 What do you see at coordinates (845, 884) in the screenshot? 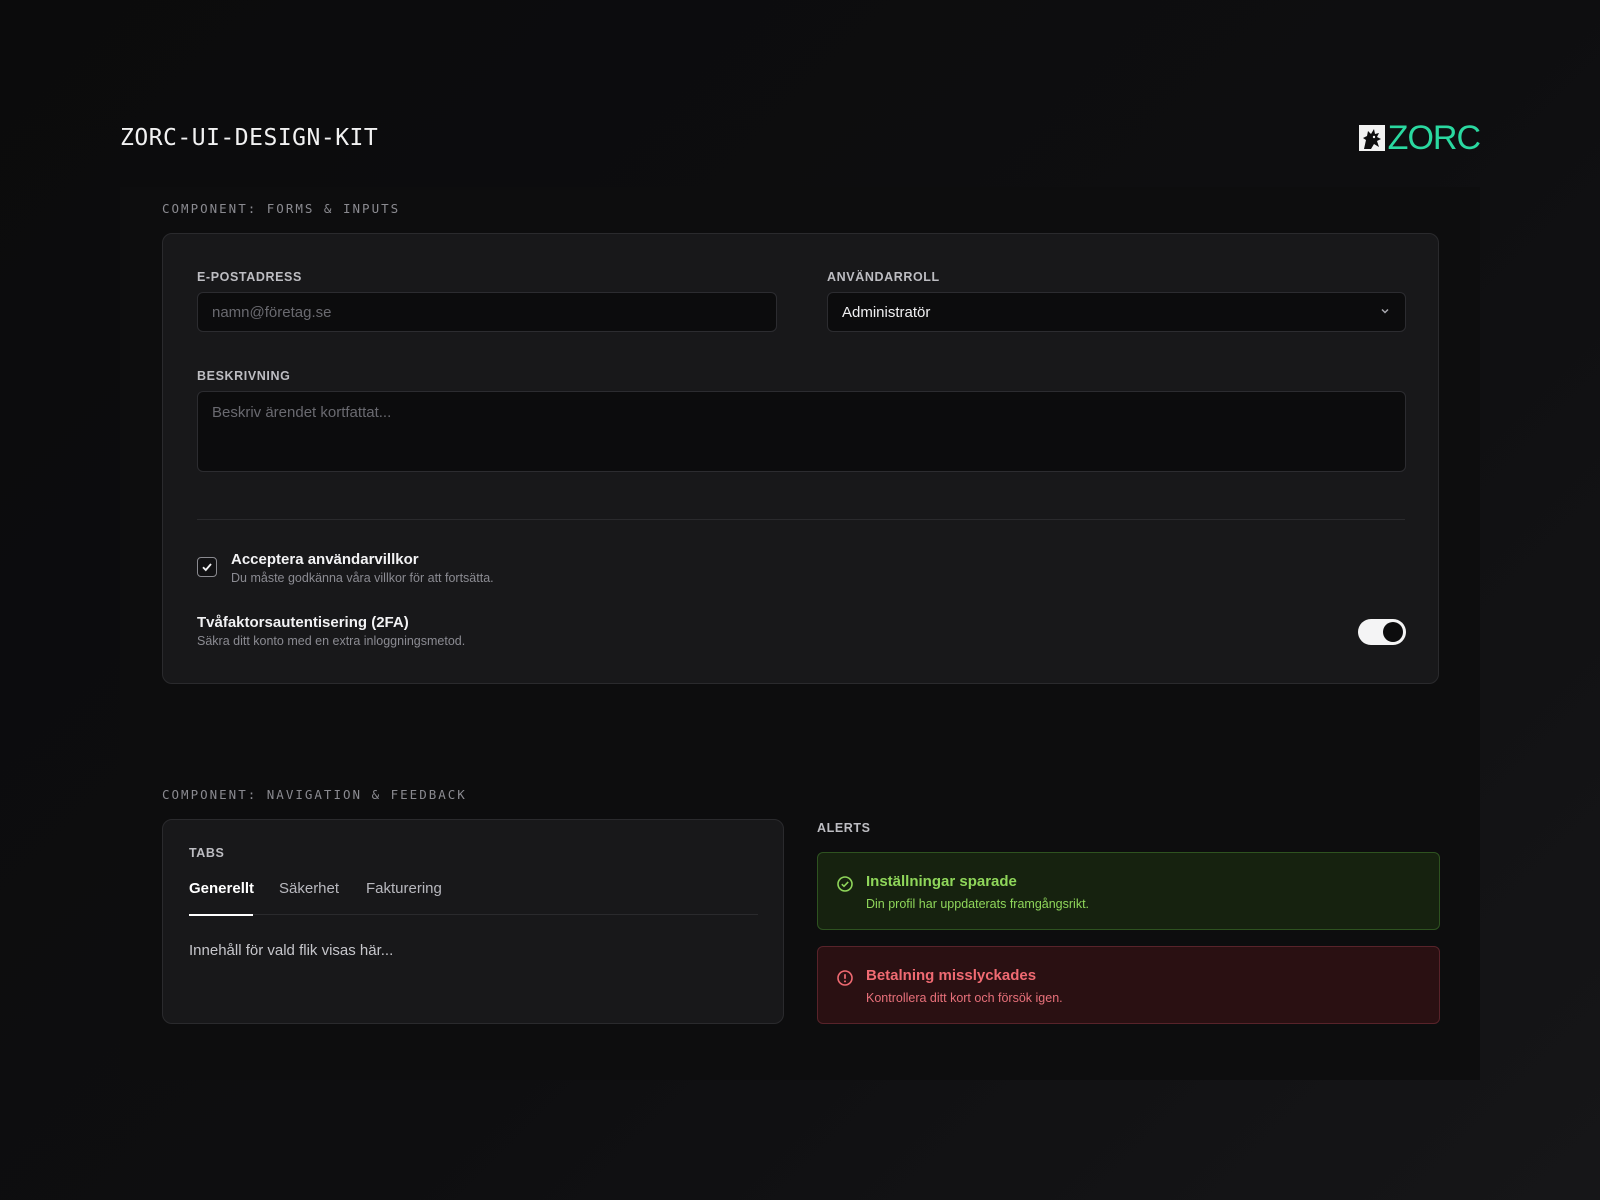
I see `check-circle-icon` at bounding box center [845, 884].